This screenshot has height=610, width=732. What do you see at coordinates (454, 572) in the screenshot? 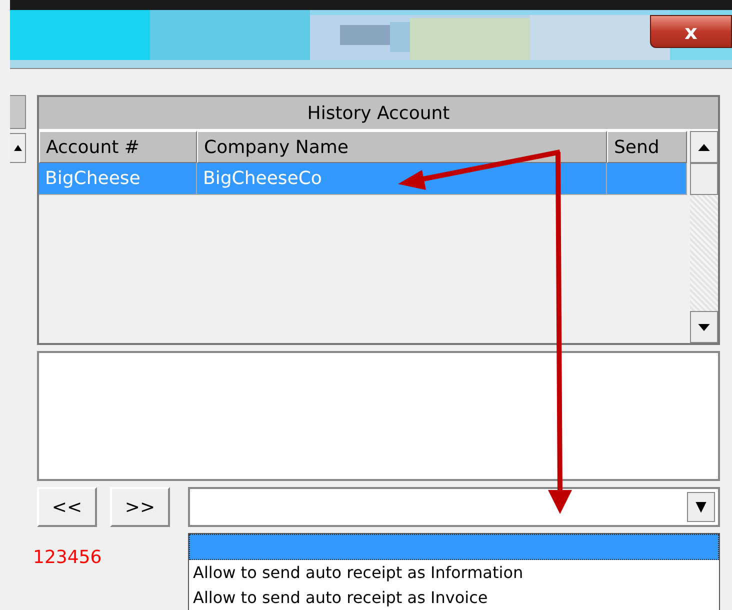
I see `dropdown-option: Allow to send auto receipt as Information` at bounding box center [454, 572].